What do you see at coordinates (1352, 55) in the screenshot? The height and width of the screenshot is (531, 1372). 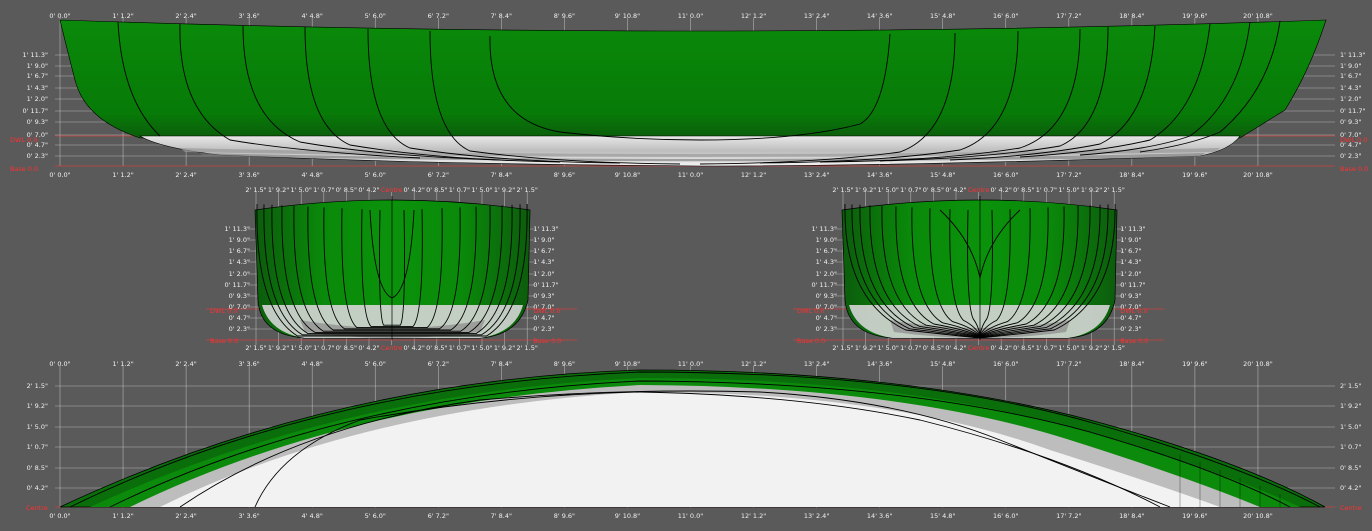 I see `profile-y-tick-right: 1' 11.3"` at bounding box center [1352, 55].